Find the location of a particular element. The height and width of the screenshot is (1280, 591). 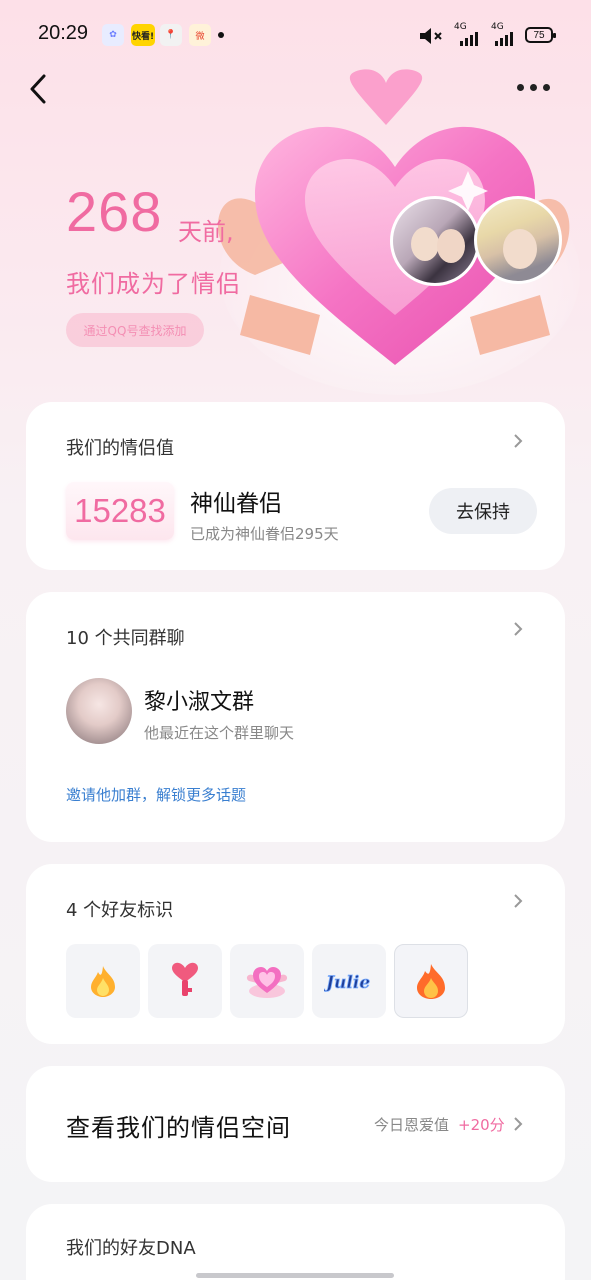

love-value-score: +20分 is located at coordinates (481, 1125).